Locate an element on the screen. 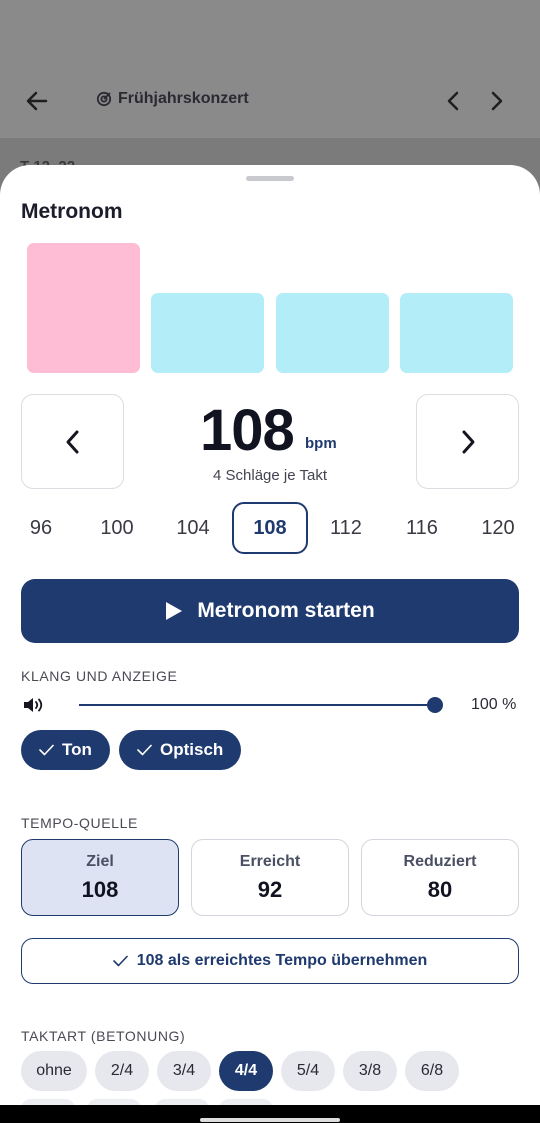 This screenshot has height=1123, width=540. meter-option: 3/8 is located at coordinates (370, 1071).